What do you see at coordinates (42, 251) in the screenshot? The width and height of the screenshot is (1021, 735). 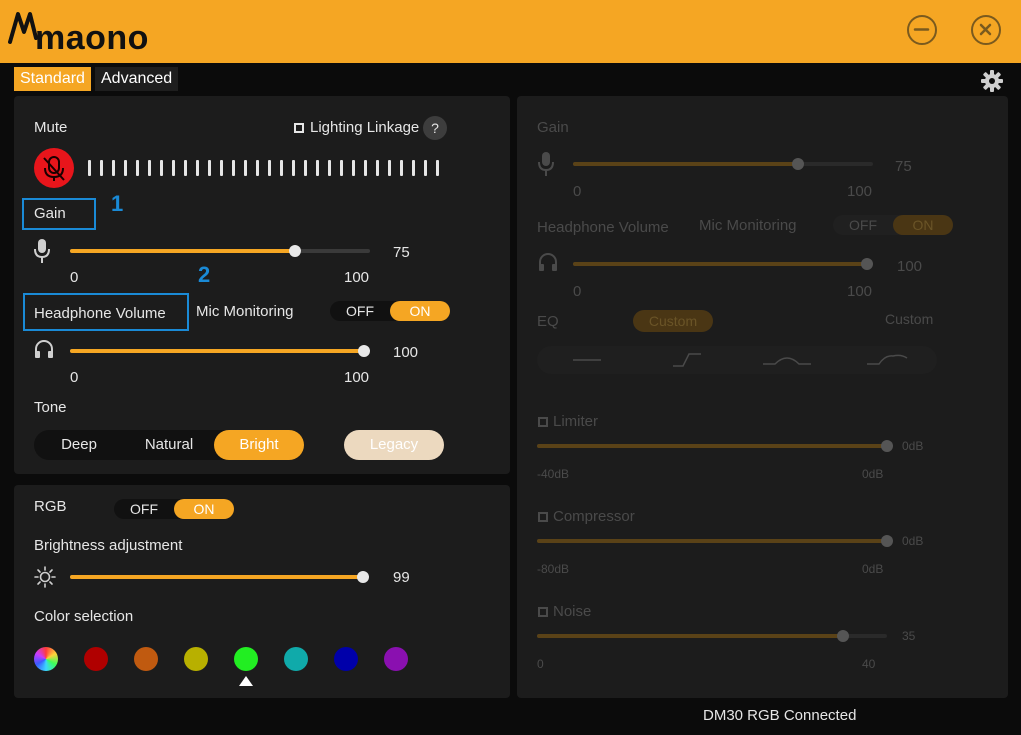 I see `microphone-icon` at bounding box center [42, 251].